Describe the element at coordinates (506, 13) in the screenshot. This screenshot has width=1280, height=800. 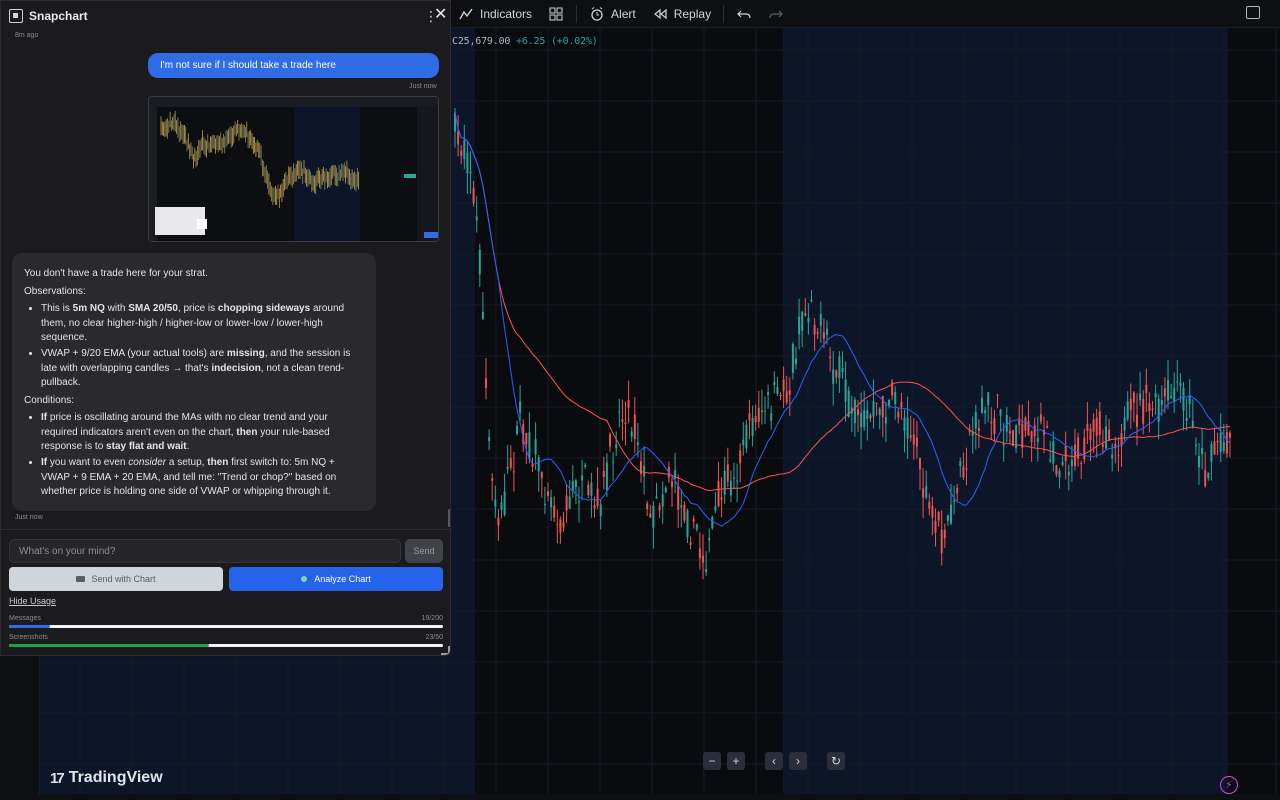
I see `indicators-label: Indicators` at that location.